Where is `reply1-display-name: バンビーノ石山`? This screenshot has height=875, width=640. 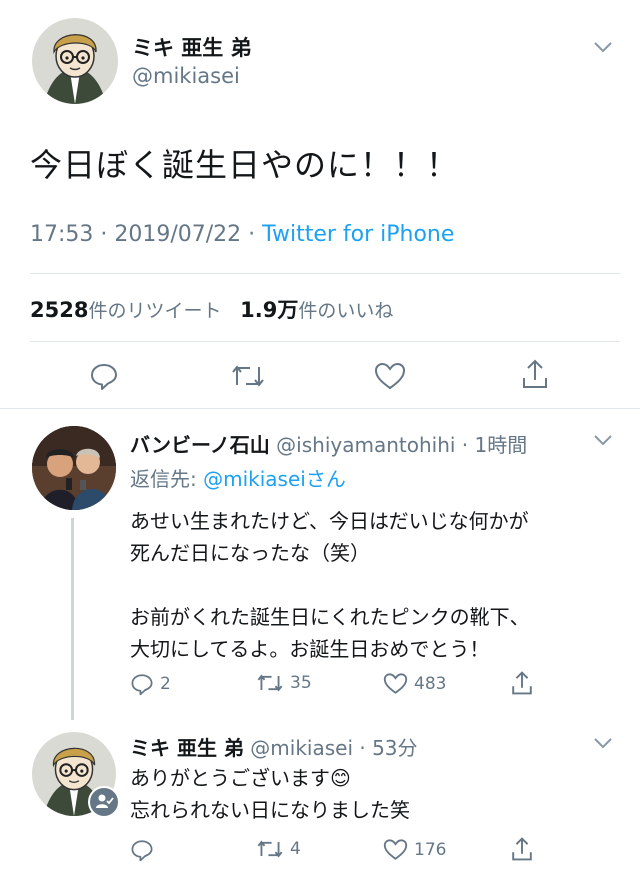 reply1-display-name: バンビーノ石山 is located at coordinates (200, 445).